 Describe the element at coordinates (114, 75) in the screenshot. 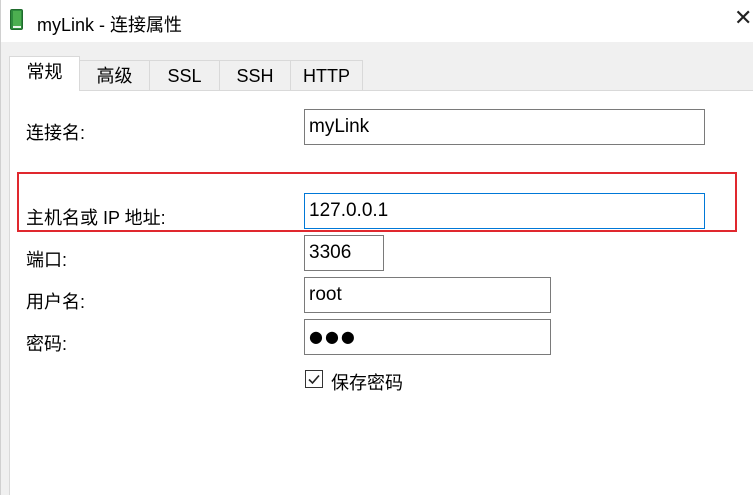

I see `tab-advanced: 高级` at that location.